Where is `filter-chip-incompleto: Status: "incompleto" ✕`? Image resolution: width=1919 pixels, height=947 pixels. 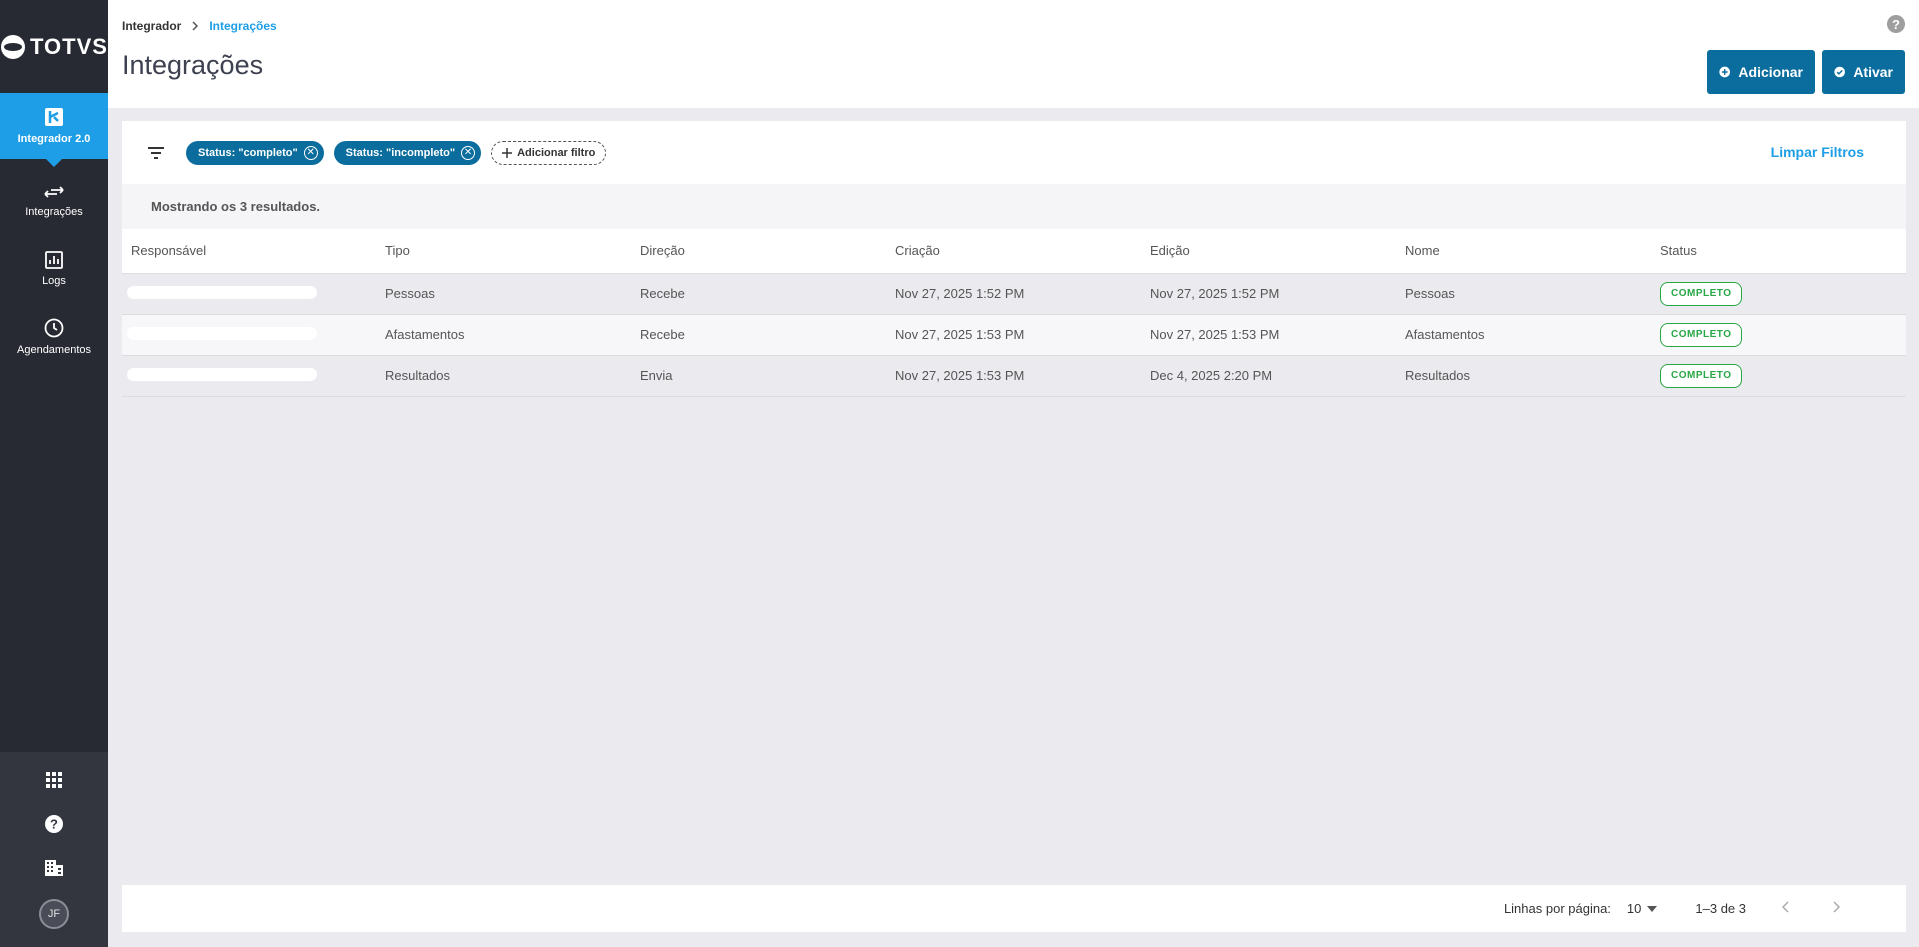
filter-chip-incompleto: Status: "incompleto" ✕ is located at coordinates (407, 152).